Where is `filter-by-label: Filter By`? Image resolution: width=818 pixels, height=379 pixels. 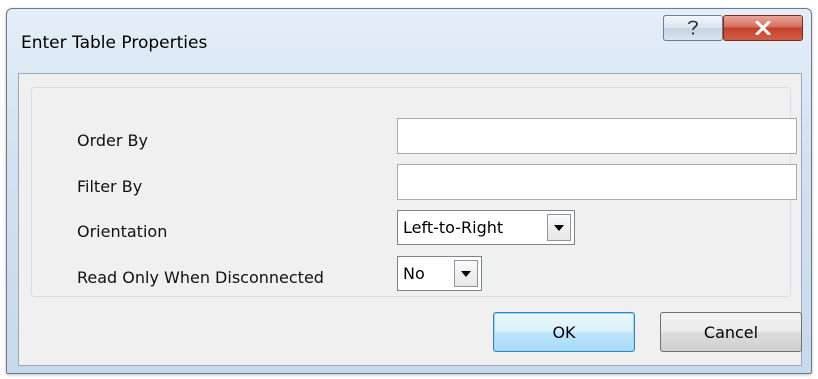
filter-by-label: Filter By is located at coordinates (110, 186).